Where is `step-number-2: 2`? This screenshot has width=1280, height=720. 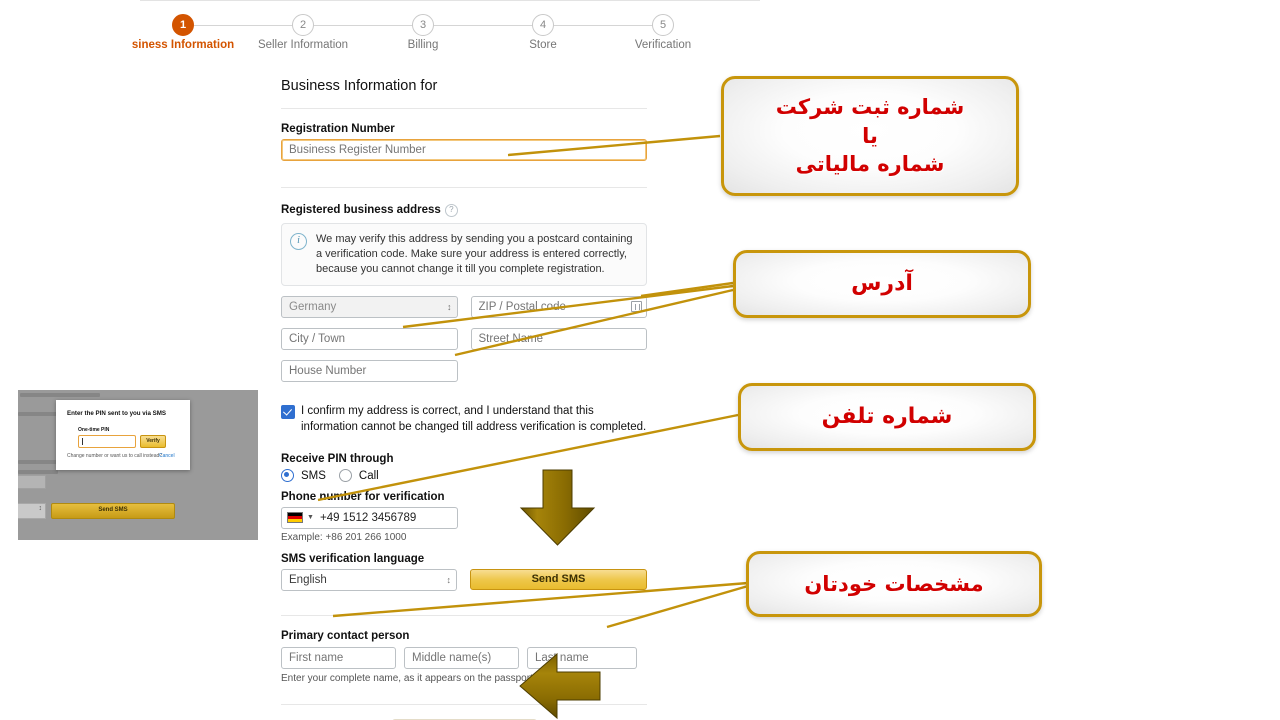 step-number-2: 2 is located at coordinates (303, 25).